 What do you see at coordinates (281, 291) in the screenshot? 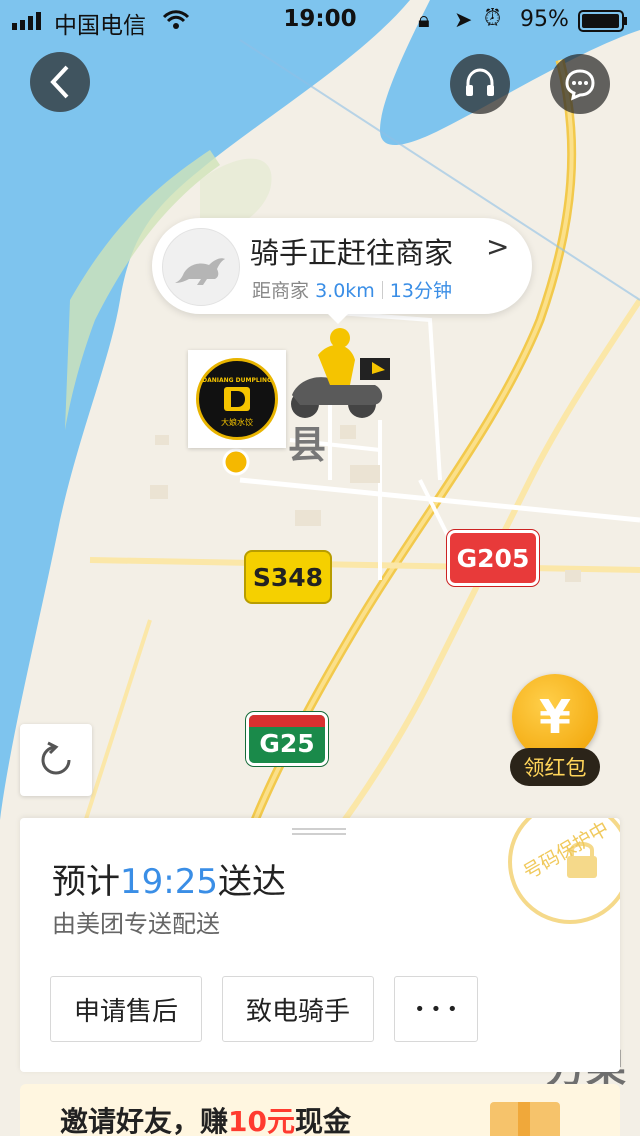
I see `distance-prefix: 距商家` at bounding box center [281, 291].